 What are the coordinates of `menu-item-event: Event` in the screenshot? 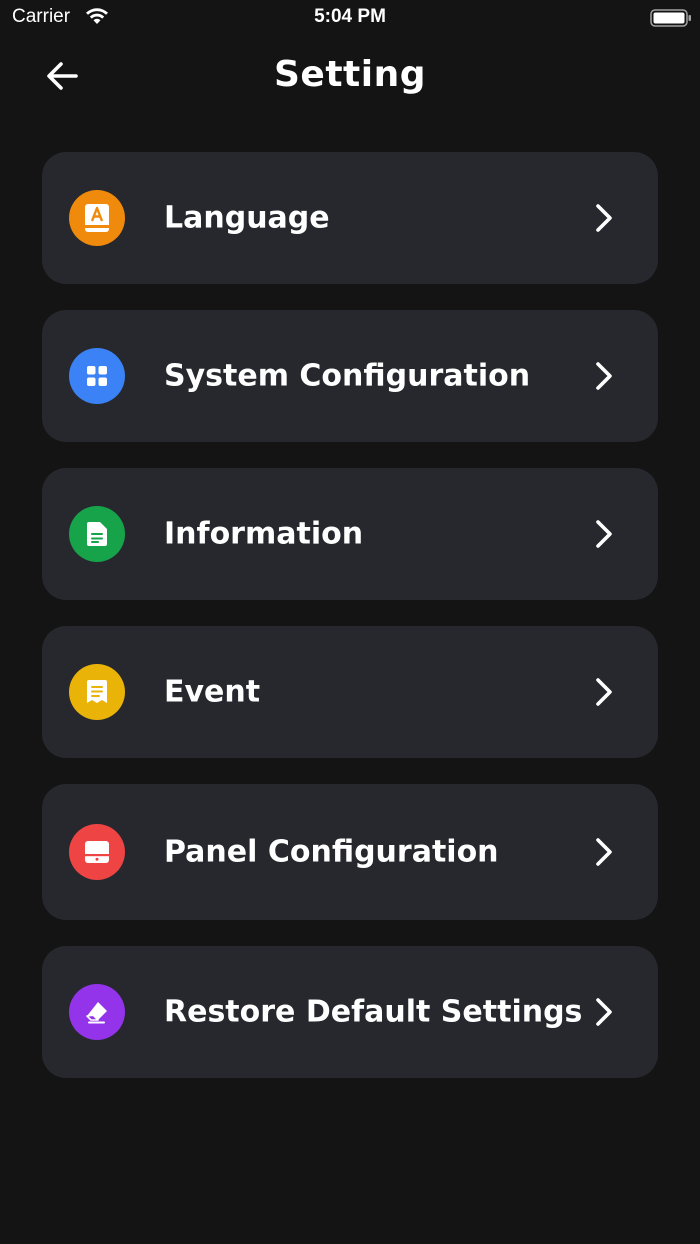 It's located at (350, 692).